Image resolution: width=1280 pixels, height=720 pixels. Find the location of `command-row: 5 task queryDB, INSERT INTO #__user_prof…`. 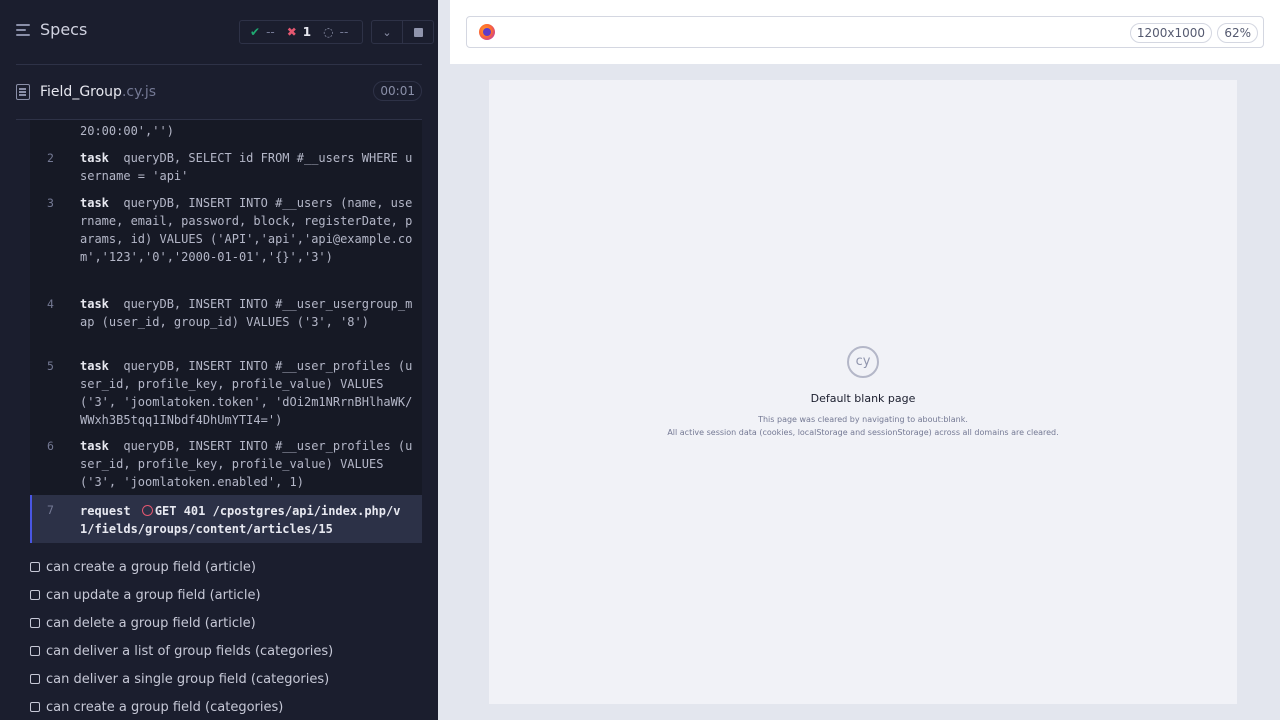

command-row: 5 task queryDB, INSERT INTO #__user_prof… is located at coordinates (226, 394).